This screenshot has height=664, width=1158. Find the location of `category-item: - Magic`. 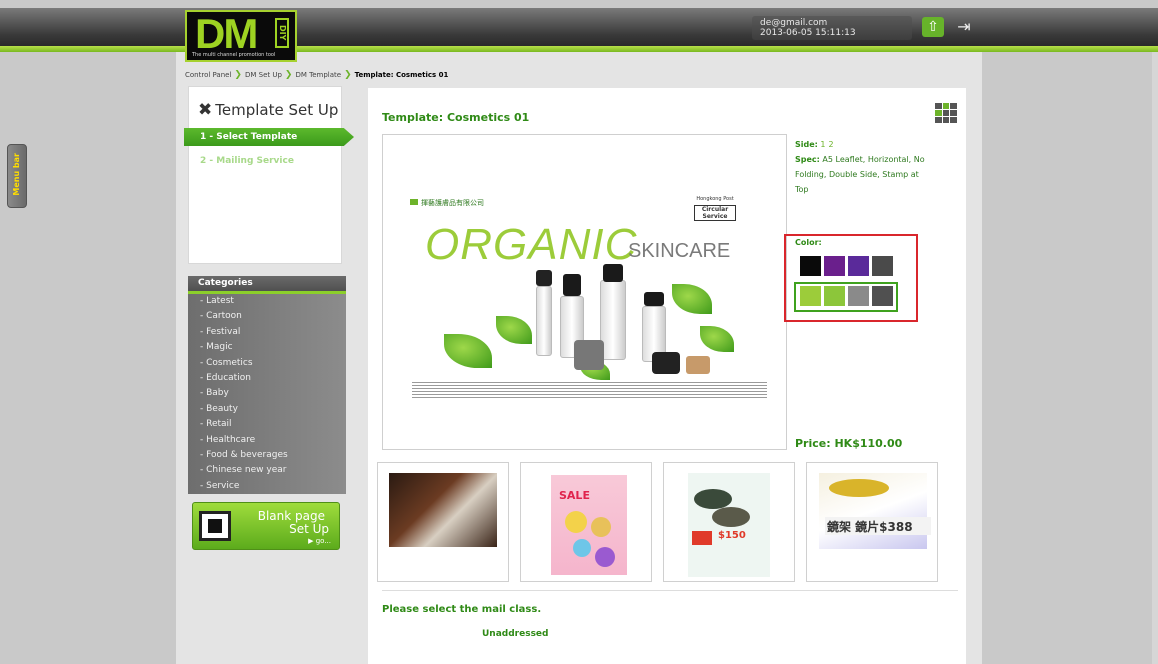

category-item: - Magic is located at coordinates (216, 347).